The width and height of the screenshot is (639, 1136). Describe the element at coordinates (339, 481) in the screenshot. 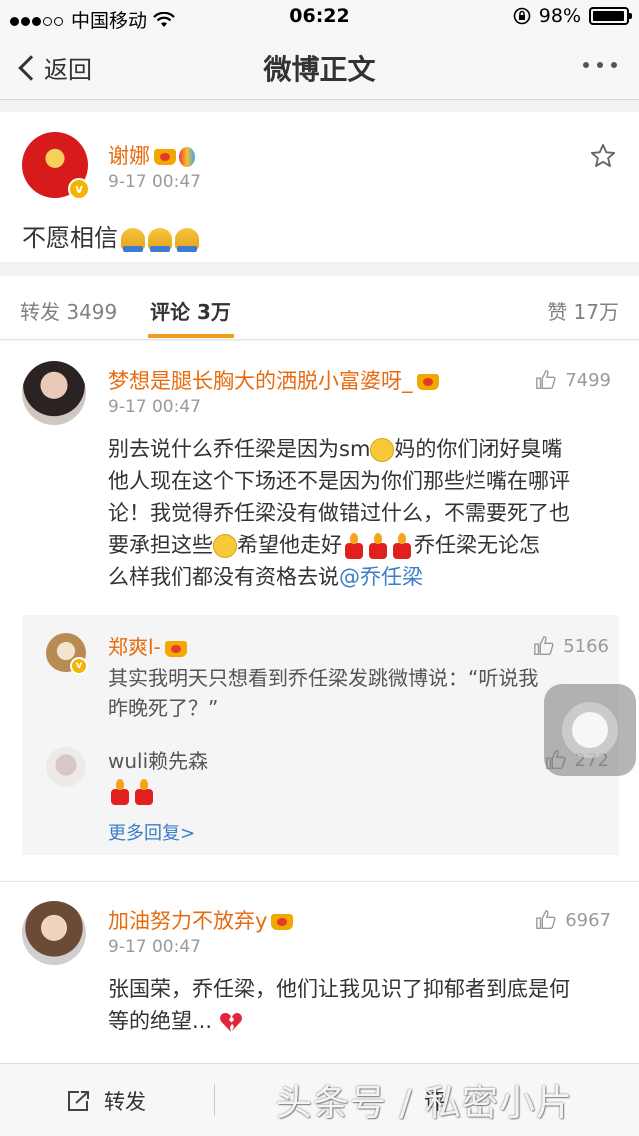

I see `comment-line: 他人现在这个下场还不是因为你们那些烂嘴在哪评` at that location.